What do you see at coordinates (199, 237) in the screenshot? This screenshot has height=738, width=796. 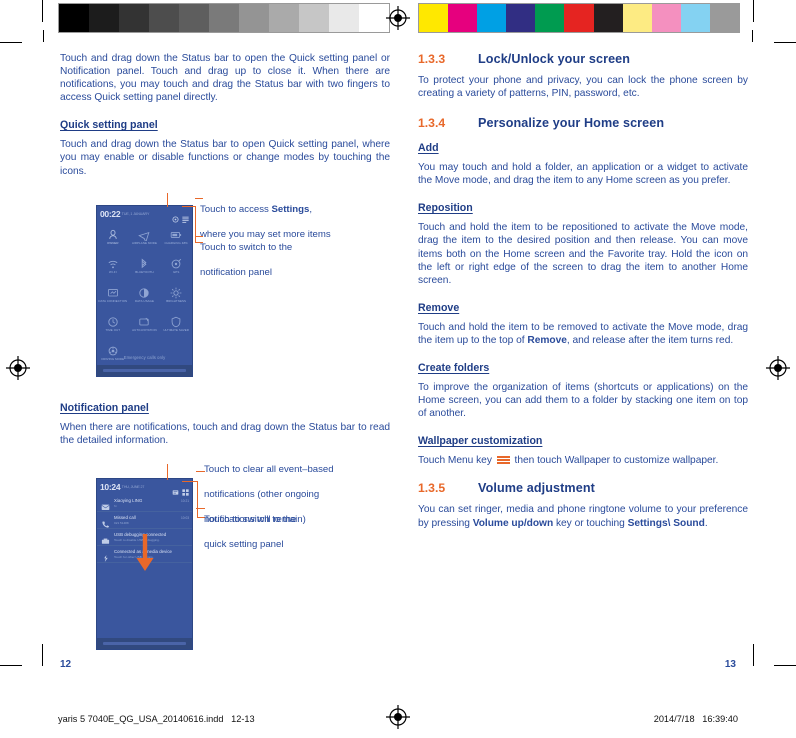 I see `callout-switch-notification-dash` at bounding box center [199, 237].